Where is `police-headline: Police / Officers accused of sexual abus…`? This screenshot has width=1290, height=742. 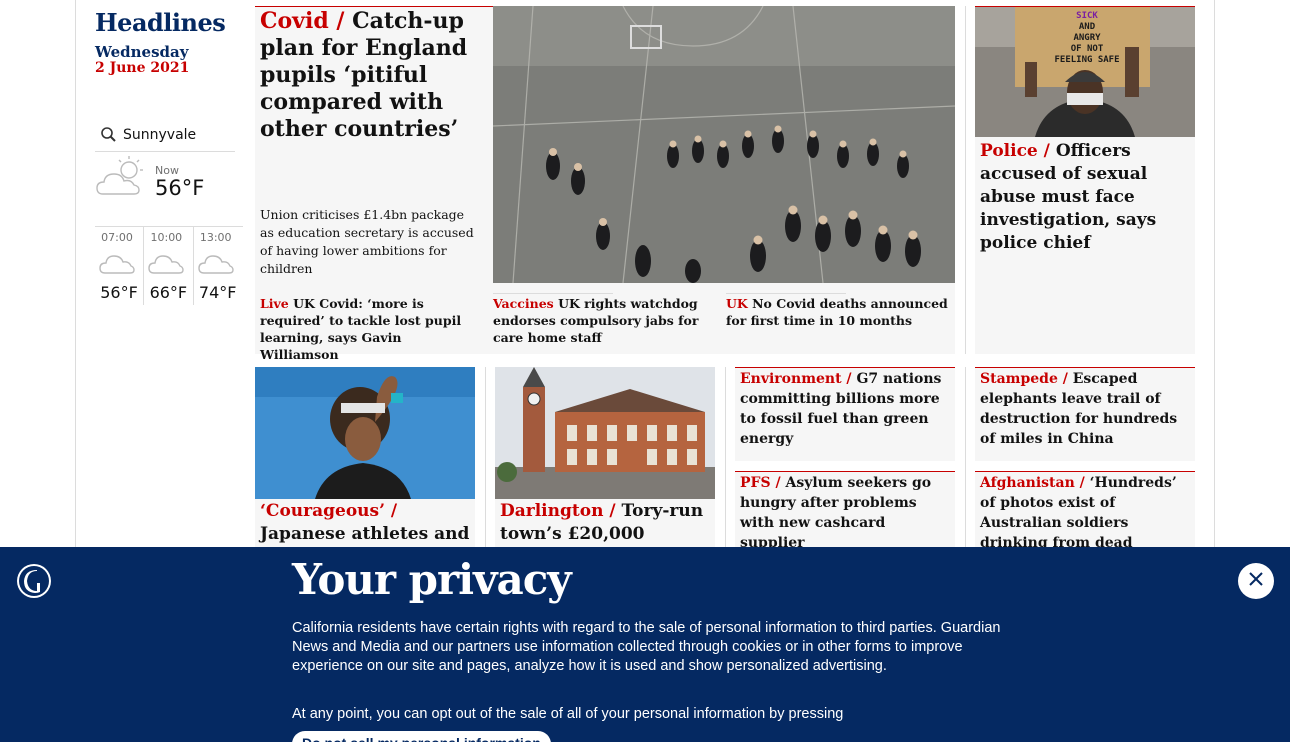
police-headline: Police / Officers accused of sexual abus… is located at coordinates (1085, 197).